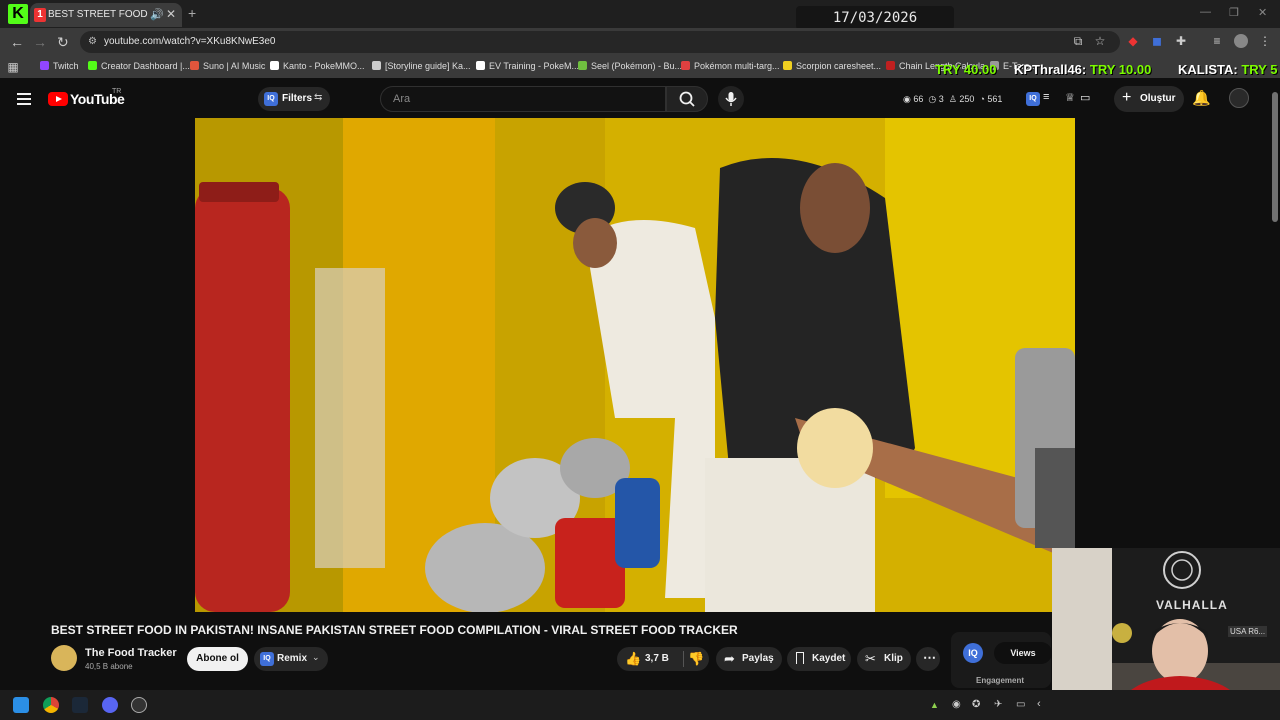 Image resolution: width=1280 pixels, height=720 pixels. What do you see at coordinates (1234, 12) in the screenshot?
I see `maximize-icon: ❐` at bounding box center [1234, 12].